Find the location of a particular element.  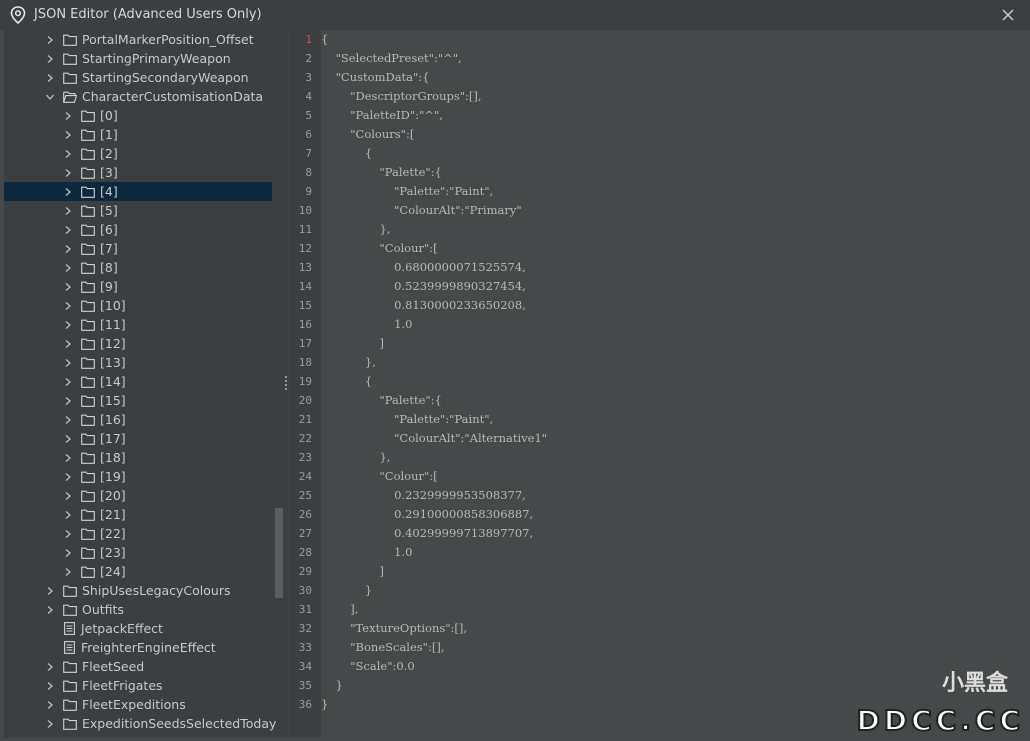

code-text: ], is located at coordinates (339, 609).